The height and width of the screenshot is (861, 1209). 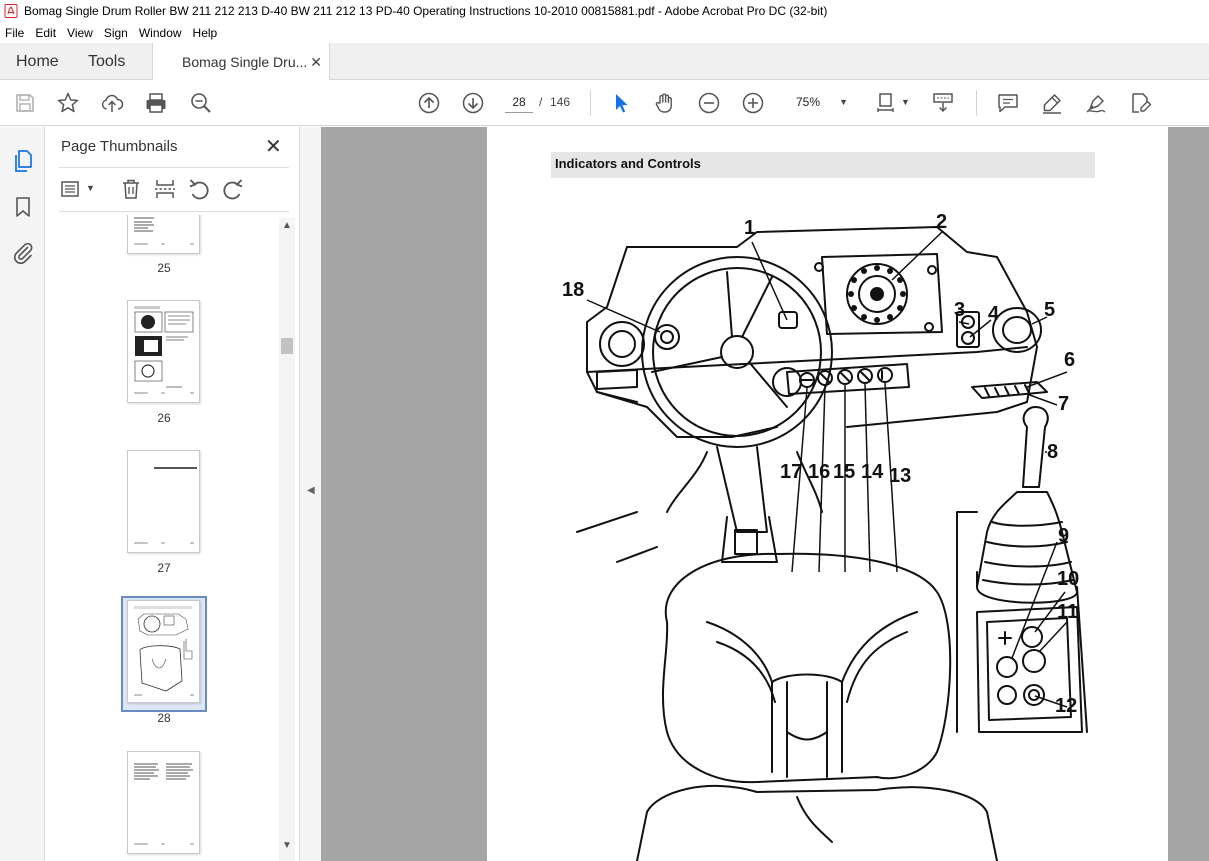 What do you see at coordinates (112, 103) in the screenshot?
I see `cloud-upload-icon` at bounding box center [112, 103].